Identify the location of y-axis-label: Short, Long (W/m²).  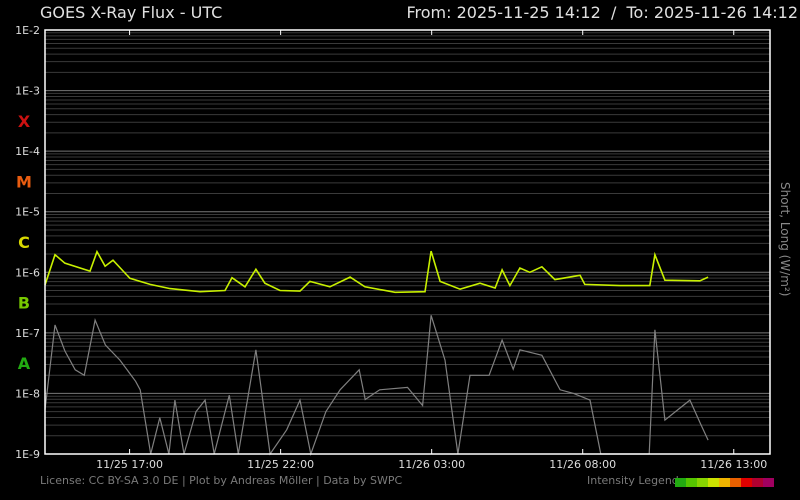
(785, 239).